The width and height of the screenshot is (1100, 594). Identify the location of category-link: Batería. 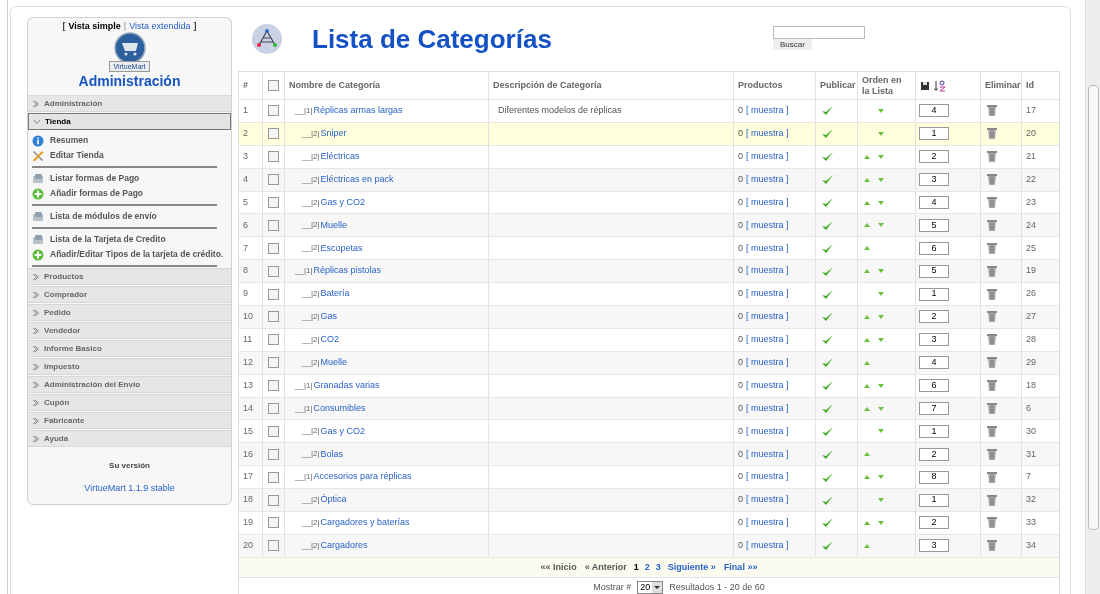
(335, 294).